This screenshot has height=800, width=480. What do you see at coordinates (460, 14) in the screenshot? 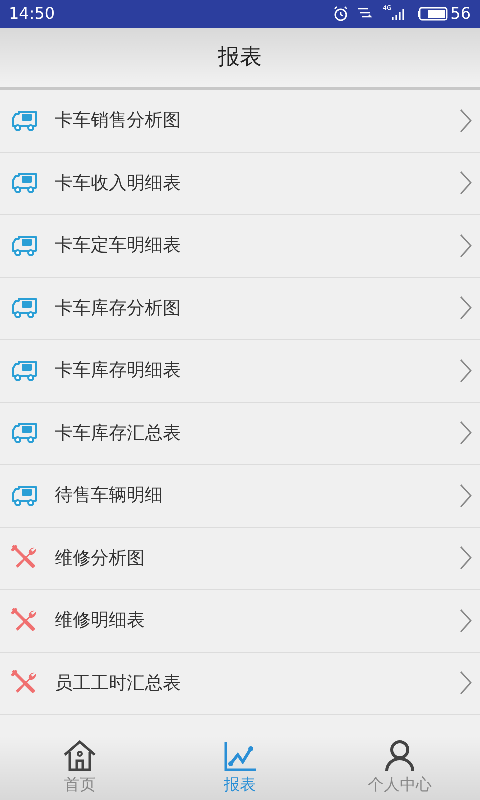
I see `battery-level: 56` at bounding box center [460, 14].